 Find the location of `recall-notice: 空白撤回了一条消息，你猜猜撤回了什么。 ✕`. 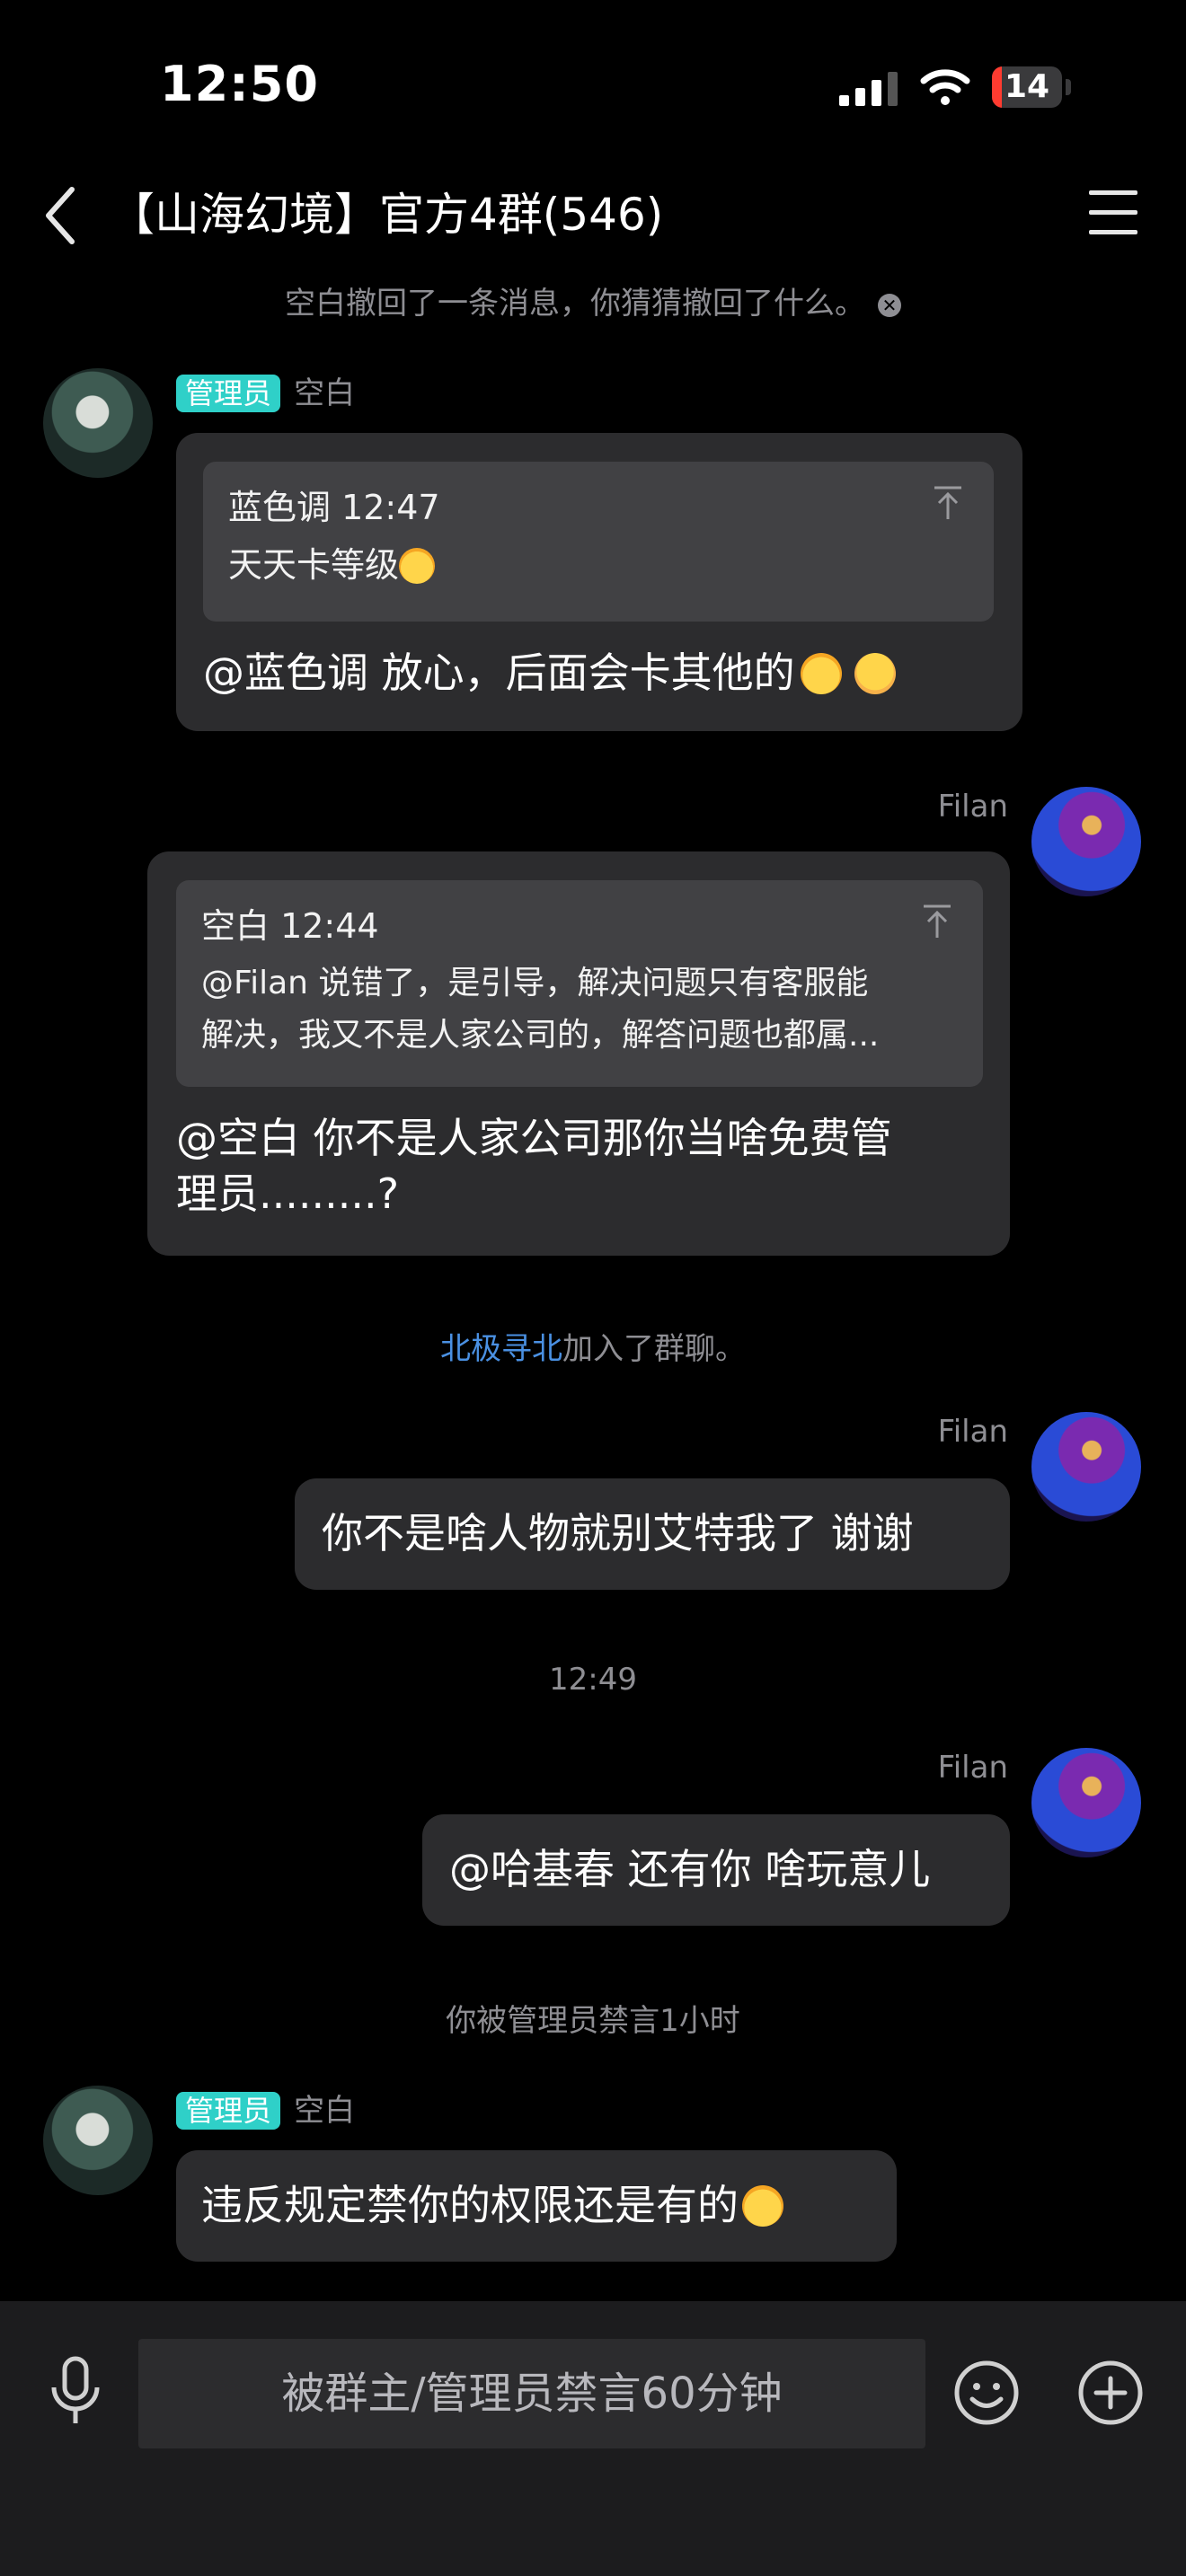

recall-notice: 空白撤回了一条消息，你猜猜撤回了什么。 ✕ is located at coordinates (593, 300).